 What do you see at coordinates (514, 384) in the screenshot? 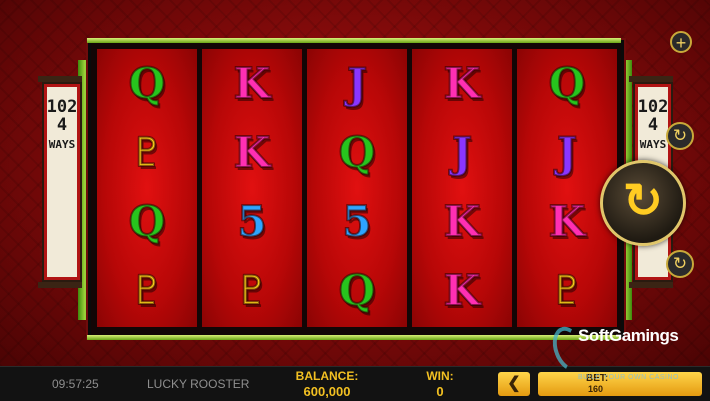
I see `bet-decrease-button: ❮` at bounding box center [514, 384].